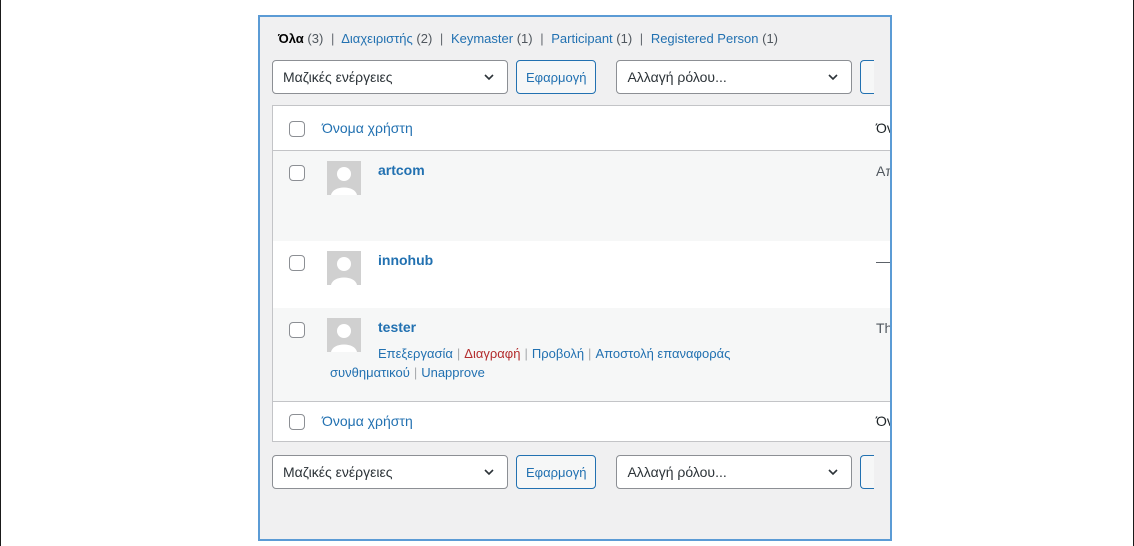 The height and width of the screenshot is (546, 1134). I want to click on filter-administrator-count: (2), so click(424, 38).